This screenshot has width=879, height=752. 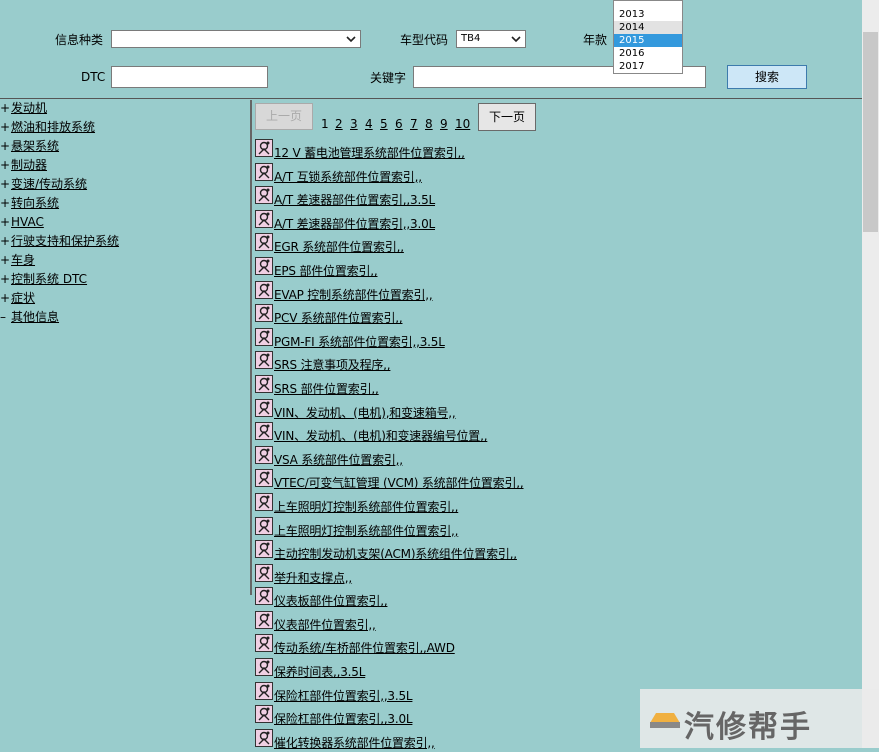 What do you see at coordinates (557, 622) in the screenshot?
I see `document-item: 仪表部件位置索引,,` at bounding box center [557, 622].